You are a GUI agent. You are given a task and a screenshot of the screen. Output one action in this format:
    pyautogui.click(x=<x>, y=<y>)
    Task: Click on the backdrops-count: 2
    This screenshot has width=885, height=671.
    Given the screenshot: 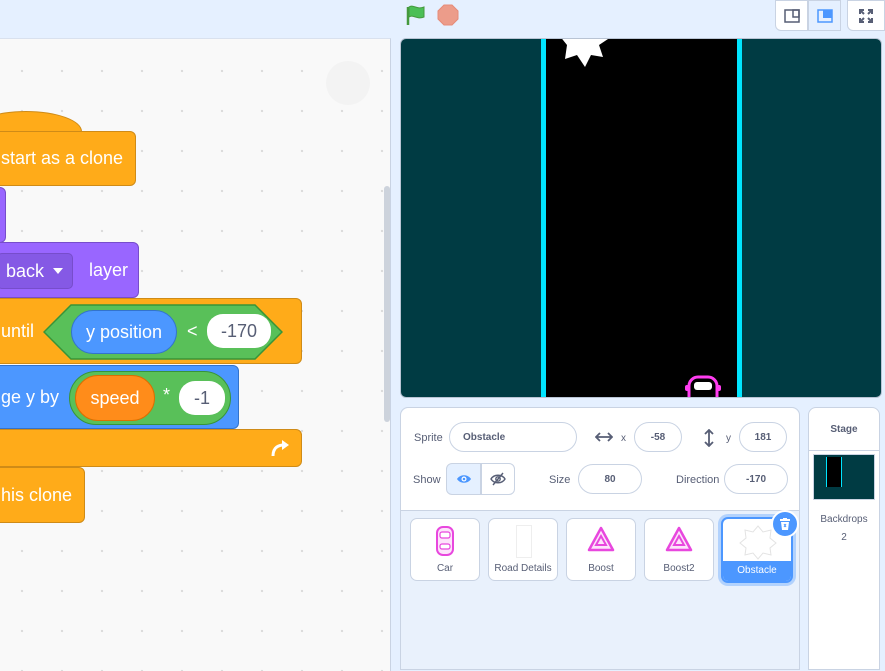 What is the action you would take?
    pyautogui.click(x=844, y=537)
    